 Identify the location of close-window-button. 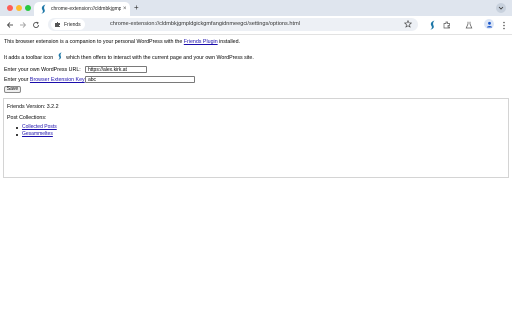
(10, 8).